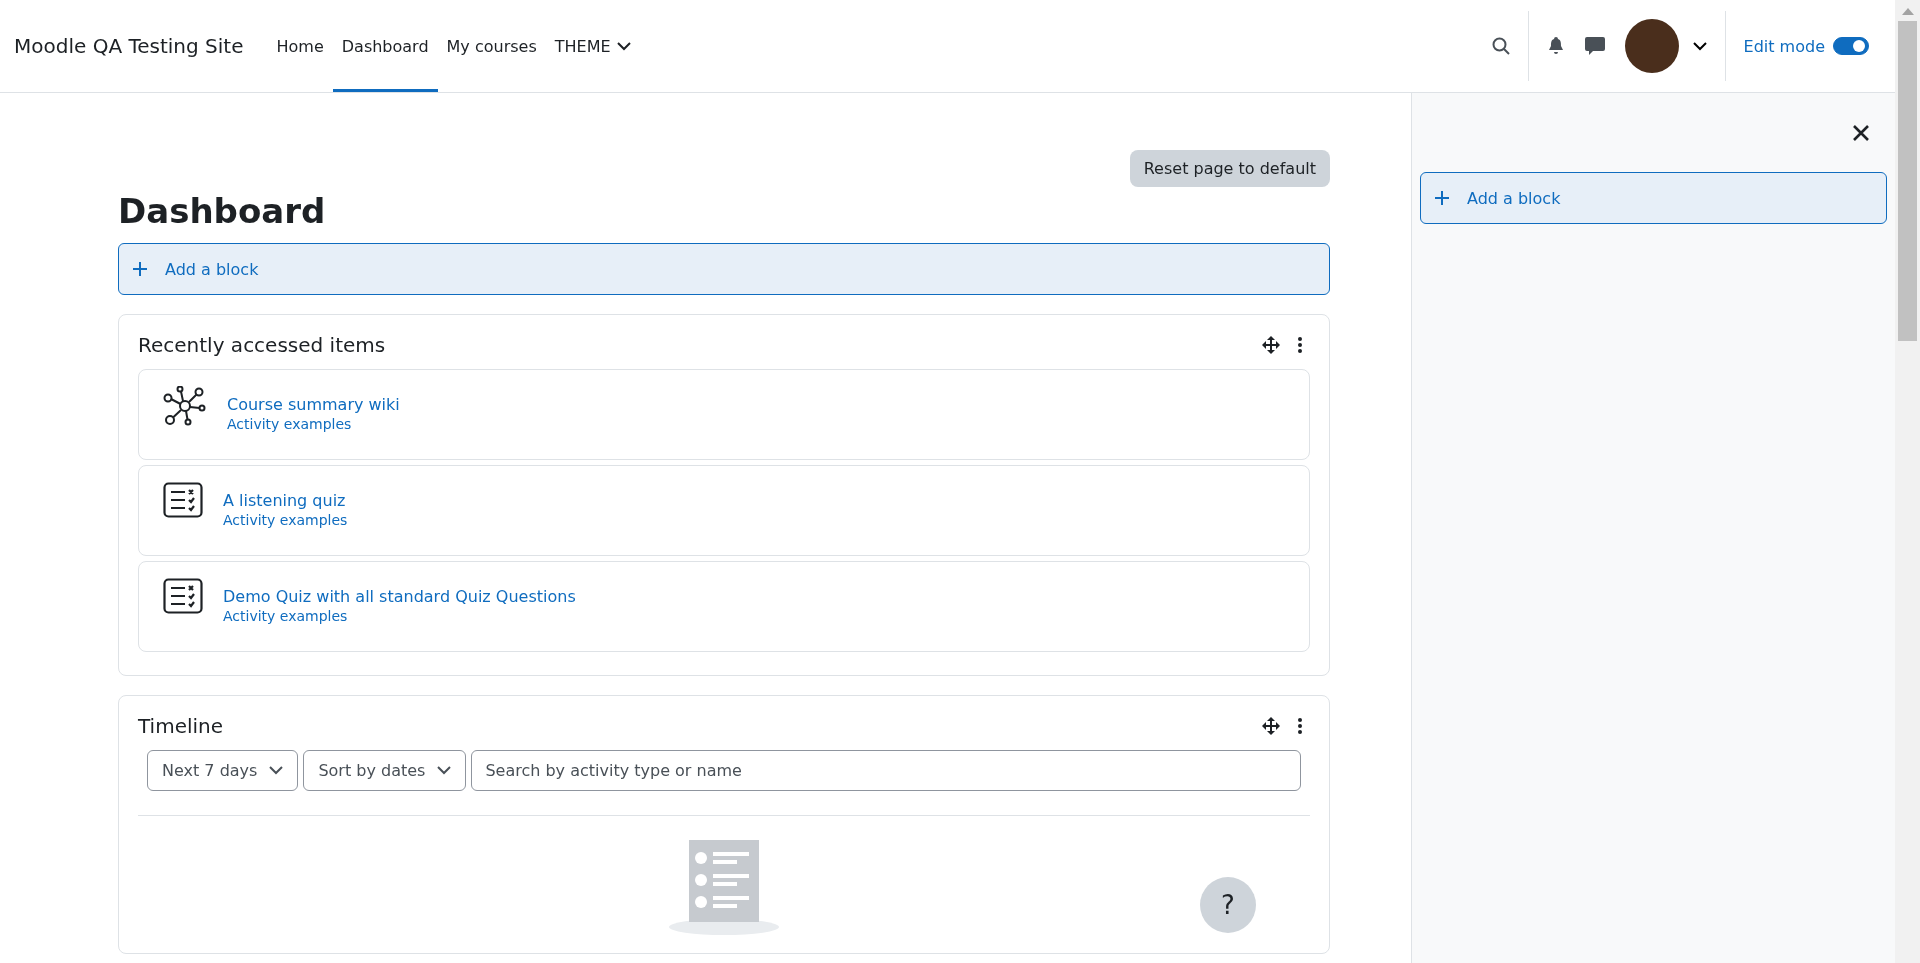  I want to click on nav-link: Dashboard, so click(385, 46).